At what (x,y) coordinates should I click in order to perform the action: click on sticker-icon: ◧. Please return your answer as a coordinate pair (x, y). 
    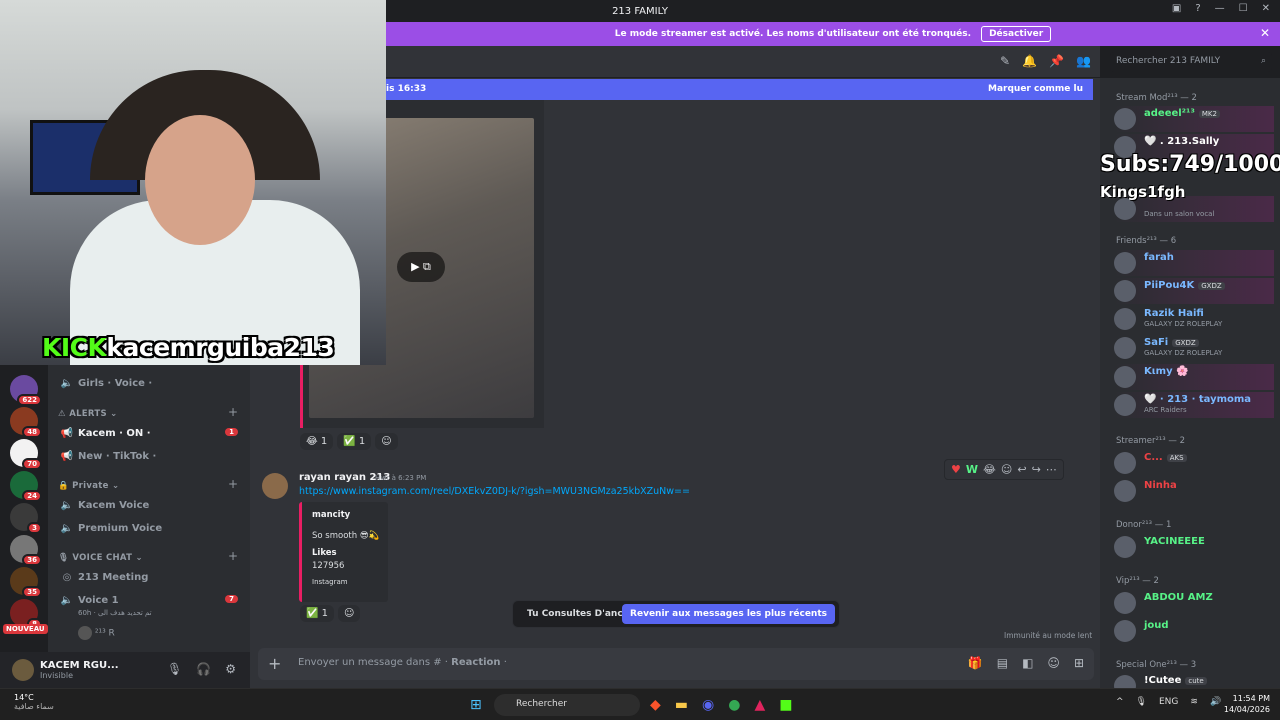
    Looking at the image, I should click on (1027, 663).